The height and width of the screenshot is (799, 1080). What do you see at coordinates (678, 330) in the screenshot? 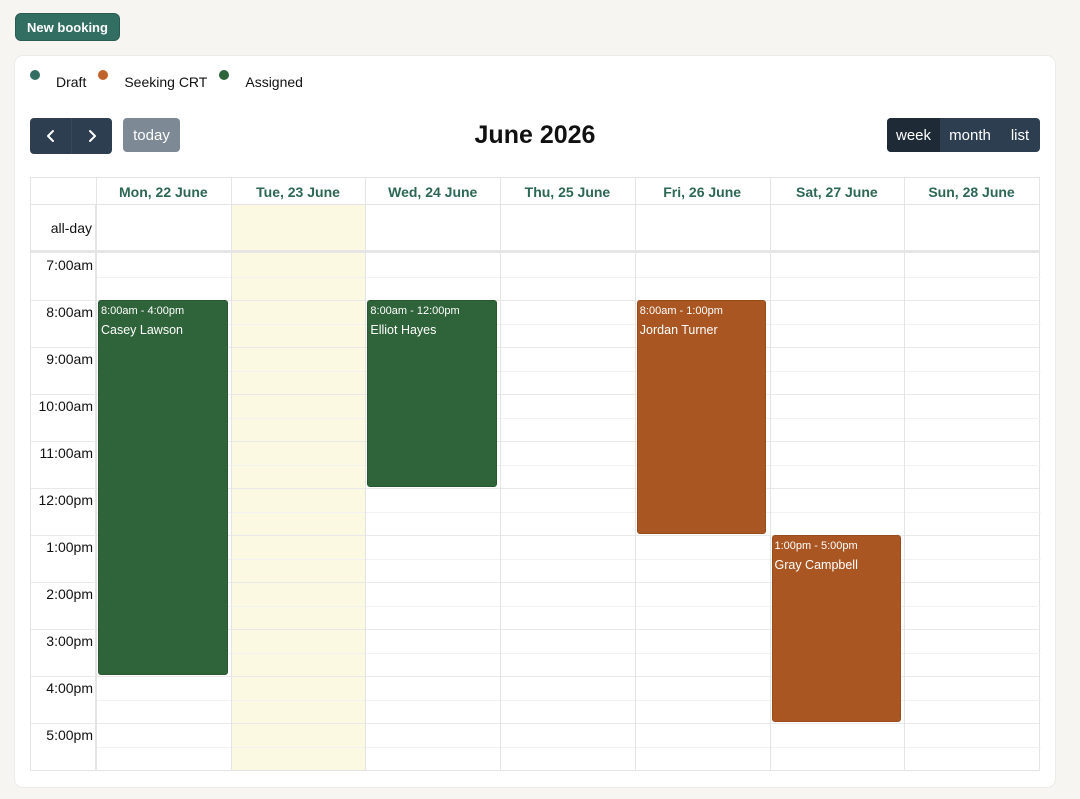
I see `event-title: Jordan Turner` at bounding box center [678, 330].